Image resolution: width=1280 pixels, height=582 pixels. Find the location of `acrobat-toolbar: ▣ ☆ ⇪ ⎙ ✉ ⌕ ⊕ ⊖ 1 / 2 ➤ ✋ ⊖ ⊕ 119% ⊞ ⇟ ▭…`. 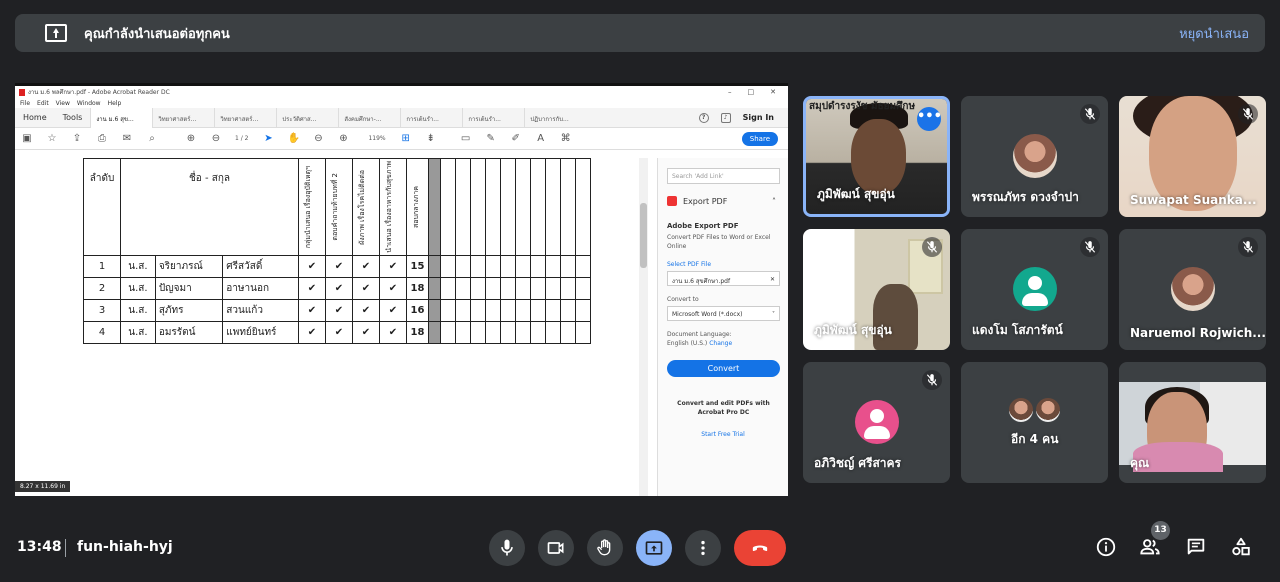

acrobat-toolbar: ▣ ☆ ⇪ ⎙ ✉ ⌕ ⊕ ⊖ 1 / 2 ➤ ✋ ⊖ ⊕ 119% ⊞ ⇟ ▭… is located at coordinates (401, 139).